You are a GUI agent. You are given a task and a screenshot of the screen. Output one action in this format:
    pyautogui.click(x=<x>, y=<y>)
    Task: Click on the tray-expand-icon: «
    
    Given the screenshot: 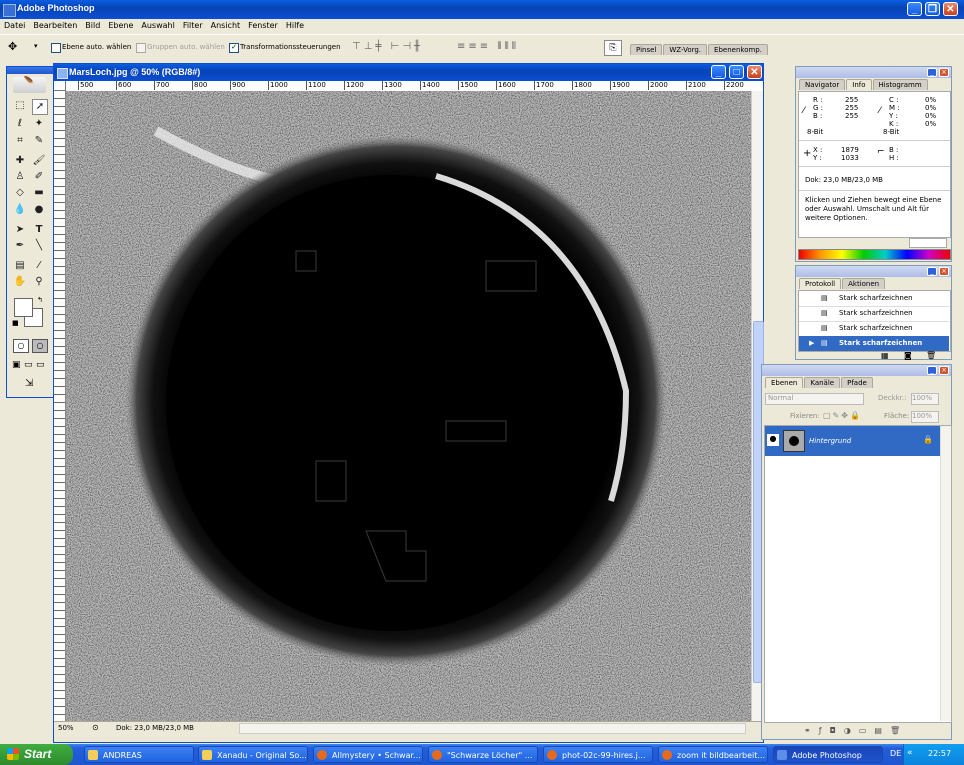 What is the action you would take?
    pyautogui.click(x=910, y=753)
    